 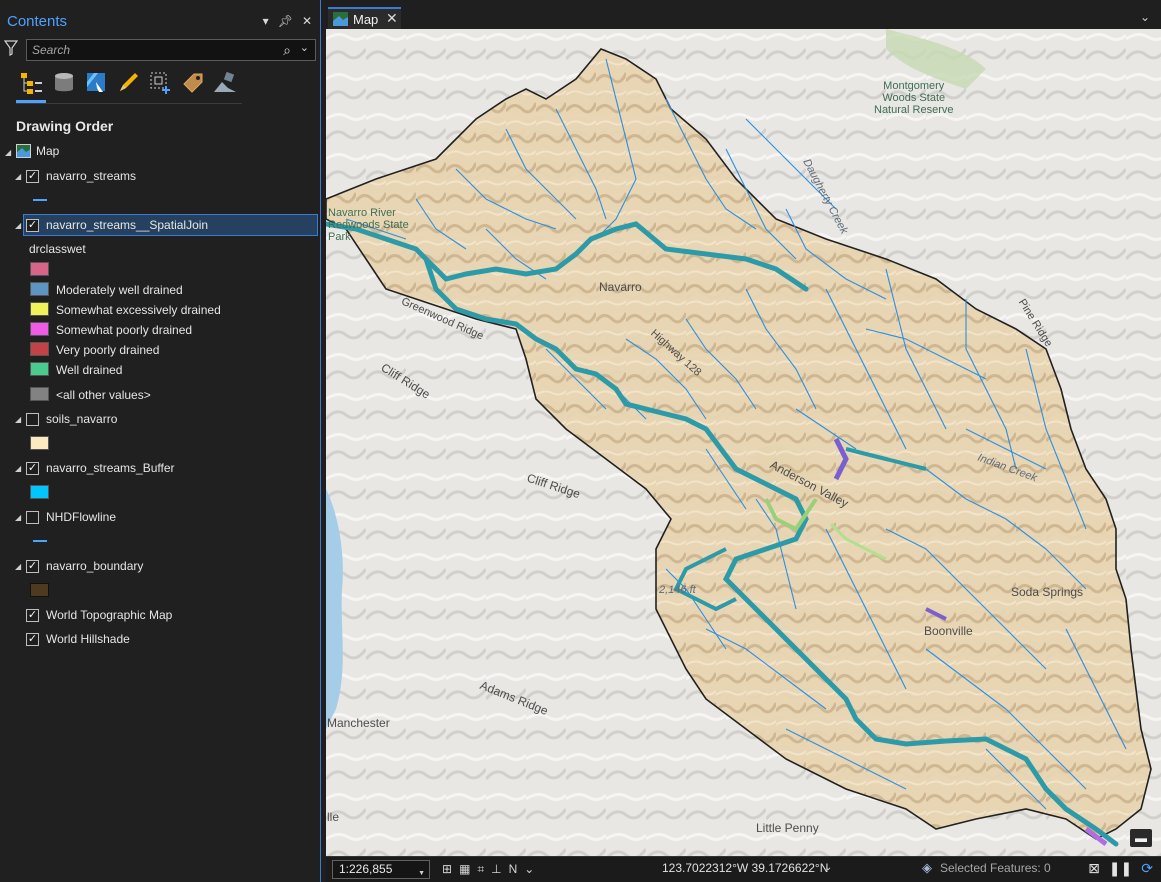 What do you see at coordinates (287, 50) in the screenshot?
I see `search-icon: ⌕` at bounding box center [287, 50].